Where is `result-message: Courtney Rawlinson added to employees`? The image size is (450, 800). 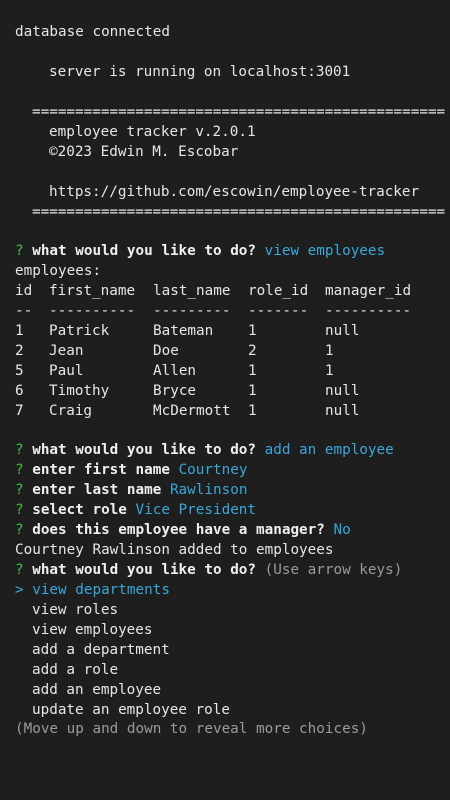
result-message: Courtney Rawlinson added to employees is located at coordinates (174, 550).